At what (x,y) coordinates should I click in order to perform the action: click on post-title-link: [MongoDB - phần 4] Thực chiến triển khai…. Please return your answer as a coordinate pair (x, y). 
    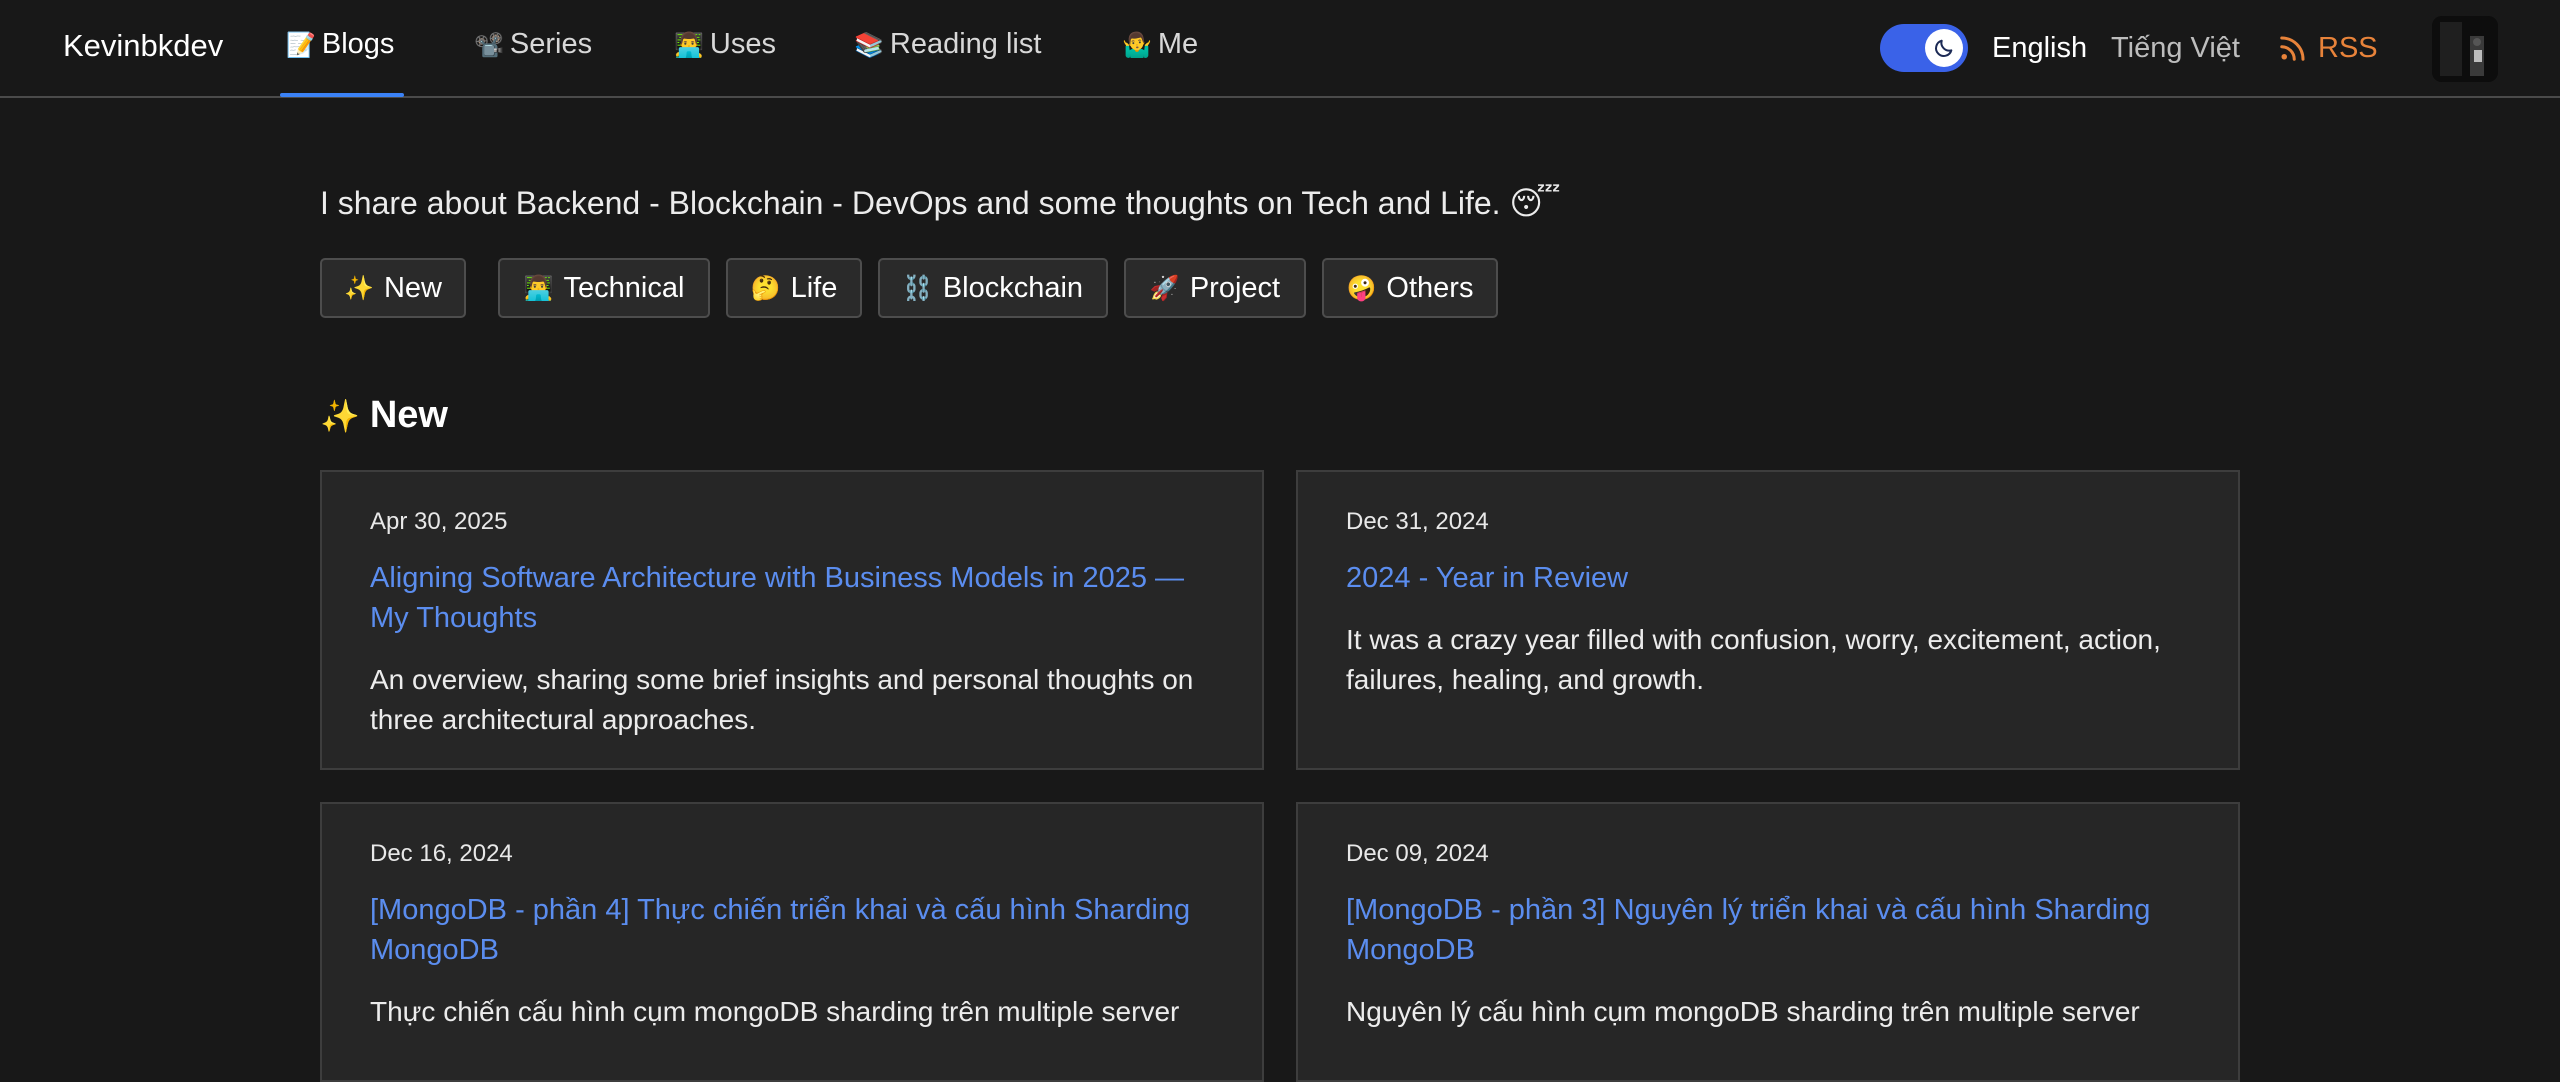
    Looking at the image, I should click on (792, 930).